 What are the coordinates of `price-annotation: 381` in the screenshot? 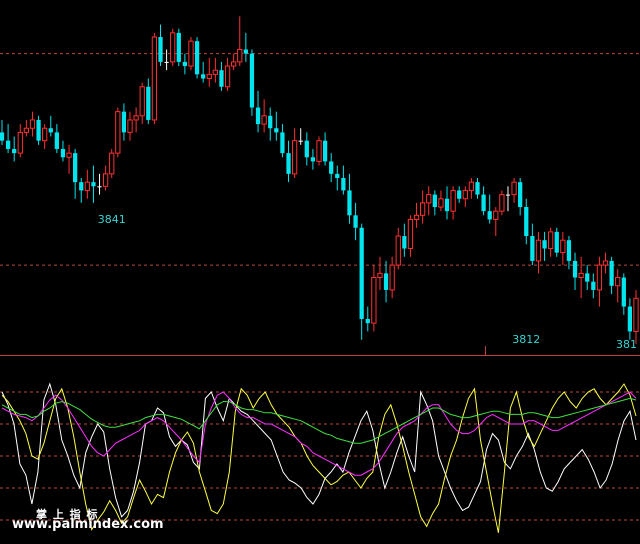 It's located at (626, 344).